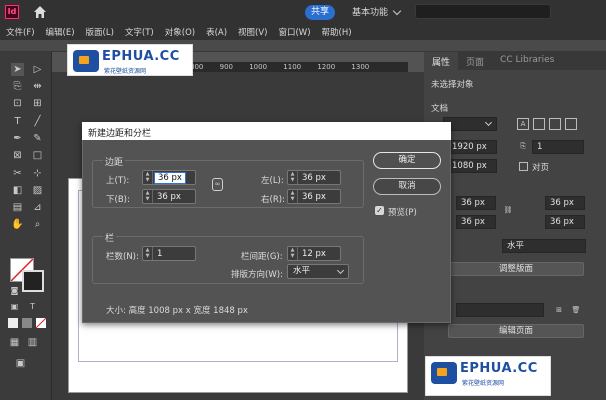  Describe the element at coordinates (379, 210) in the screenshot. I see `preview-checkbox: ✓` at that location.